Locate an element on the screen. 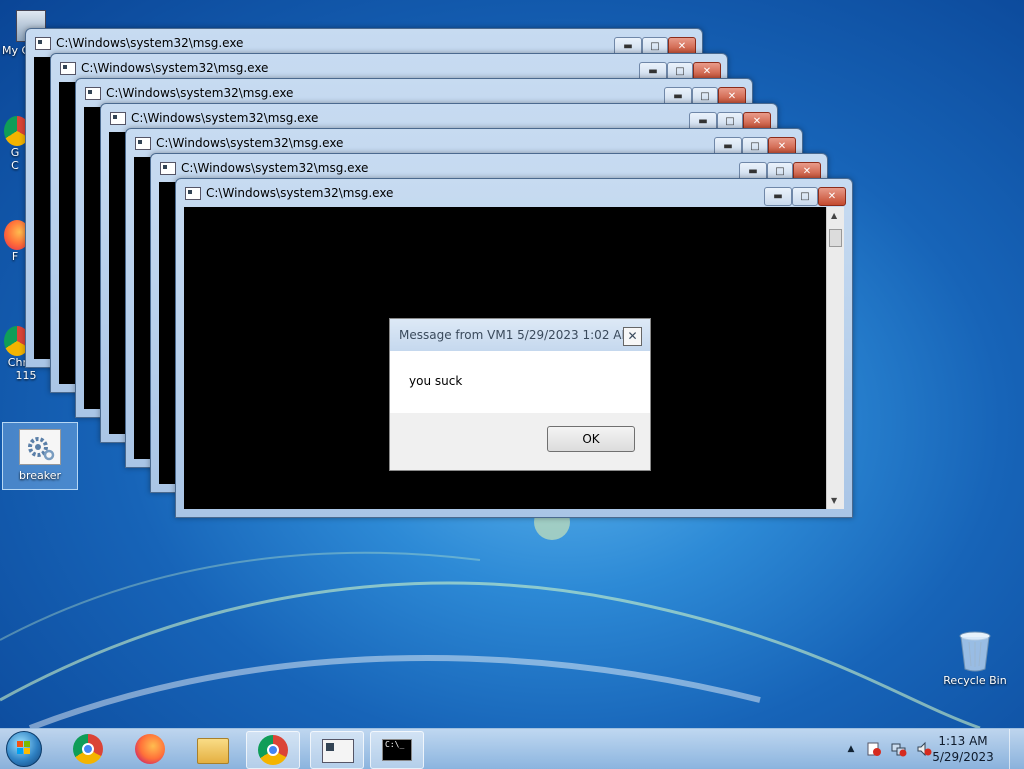  show-desktop-button is located at coordinates (1016, 749).